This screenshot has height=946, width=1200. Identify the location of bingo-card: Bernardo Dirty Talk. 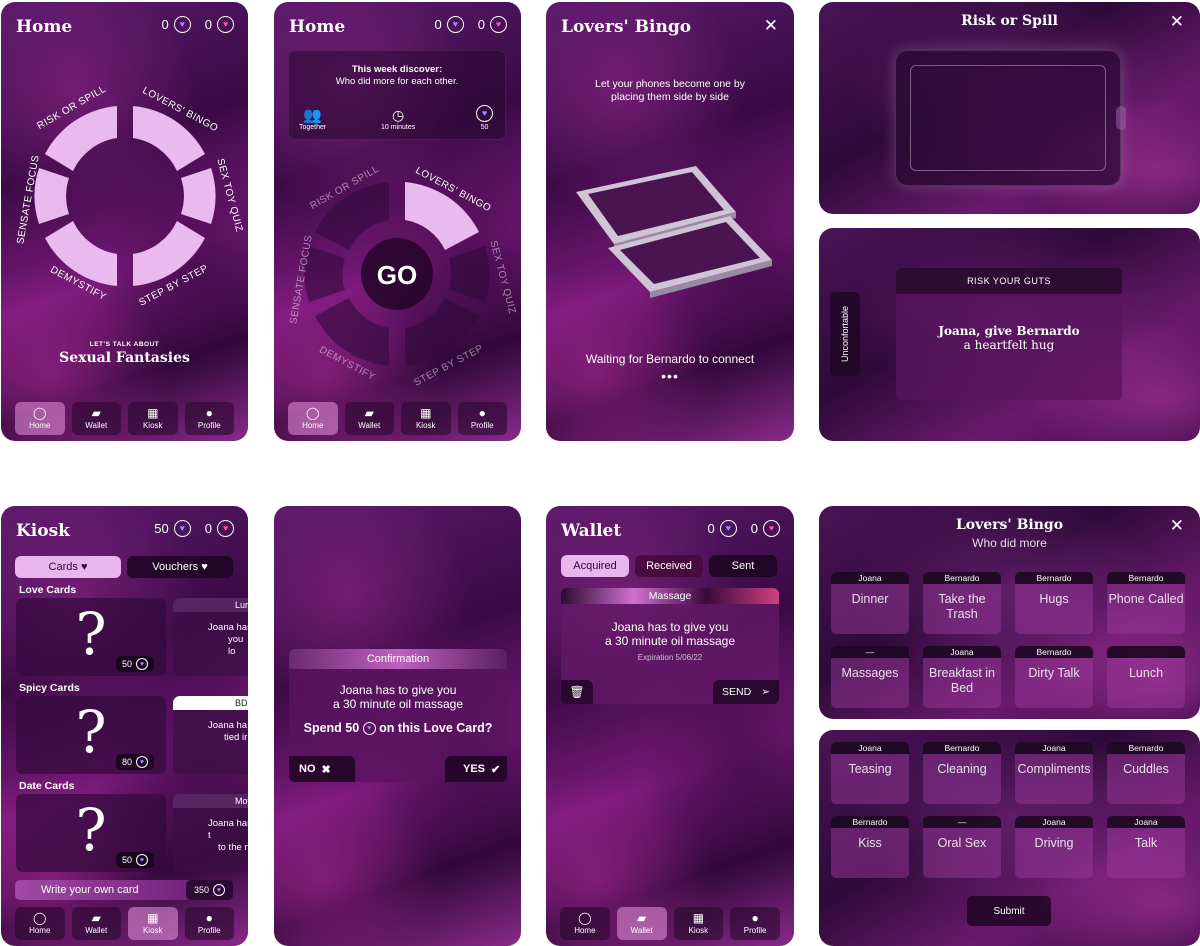
(1054, 677).